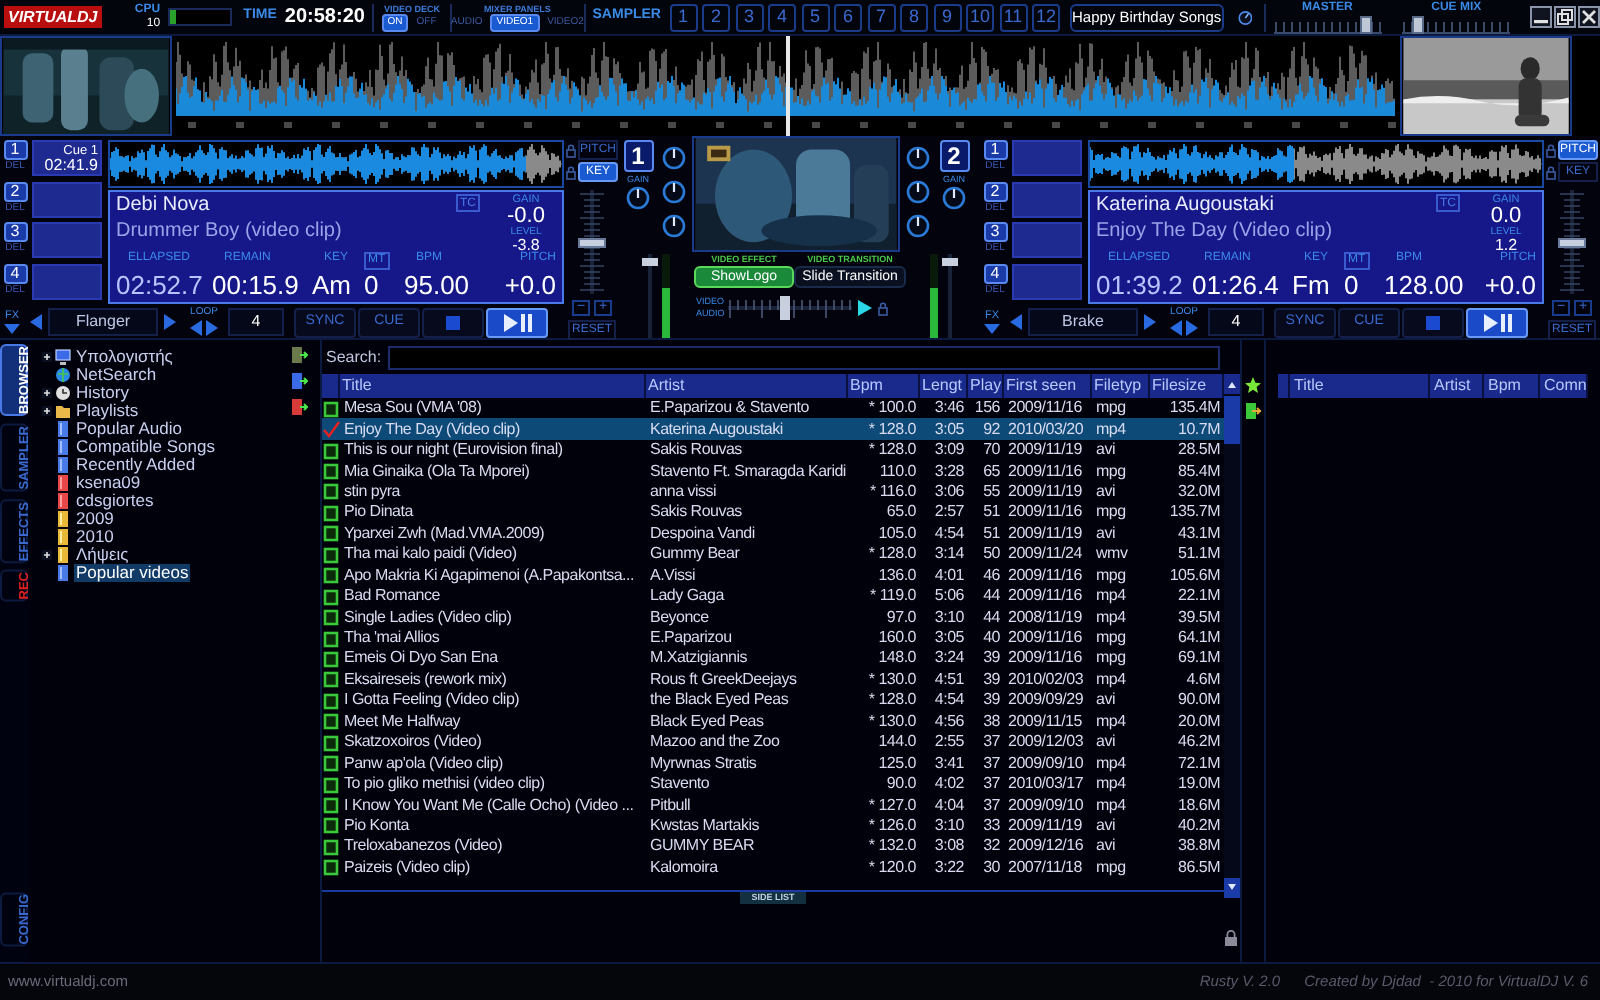 The image size is (1600, 1000). Describe the element at coordinates (773, 701) in the screenshot. I see `track-row: I Gotta Feeling (Video clip) the Black Eyed Peas * 128.0 4:54 39 2009/09/29 avi 90.0M` at that location.